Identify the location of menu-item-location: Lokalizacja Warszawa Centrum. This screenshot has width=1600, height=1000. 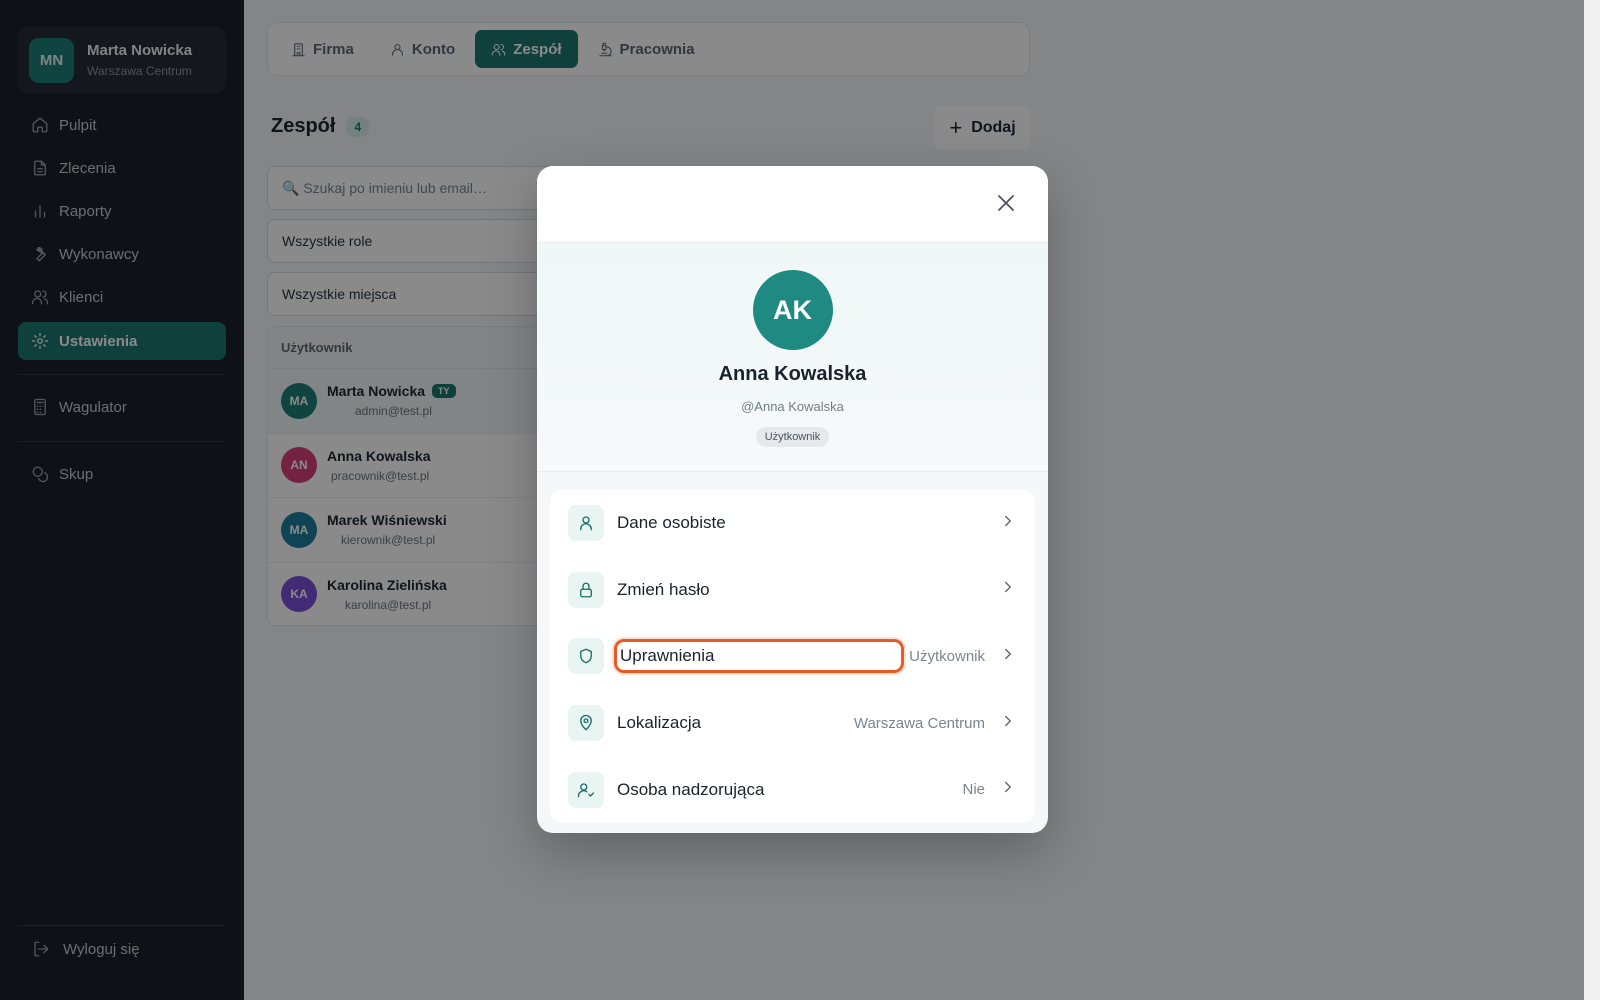
(792, 723).